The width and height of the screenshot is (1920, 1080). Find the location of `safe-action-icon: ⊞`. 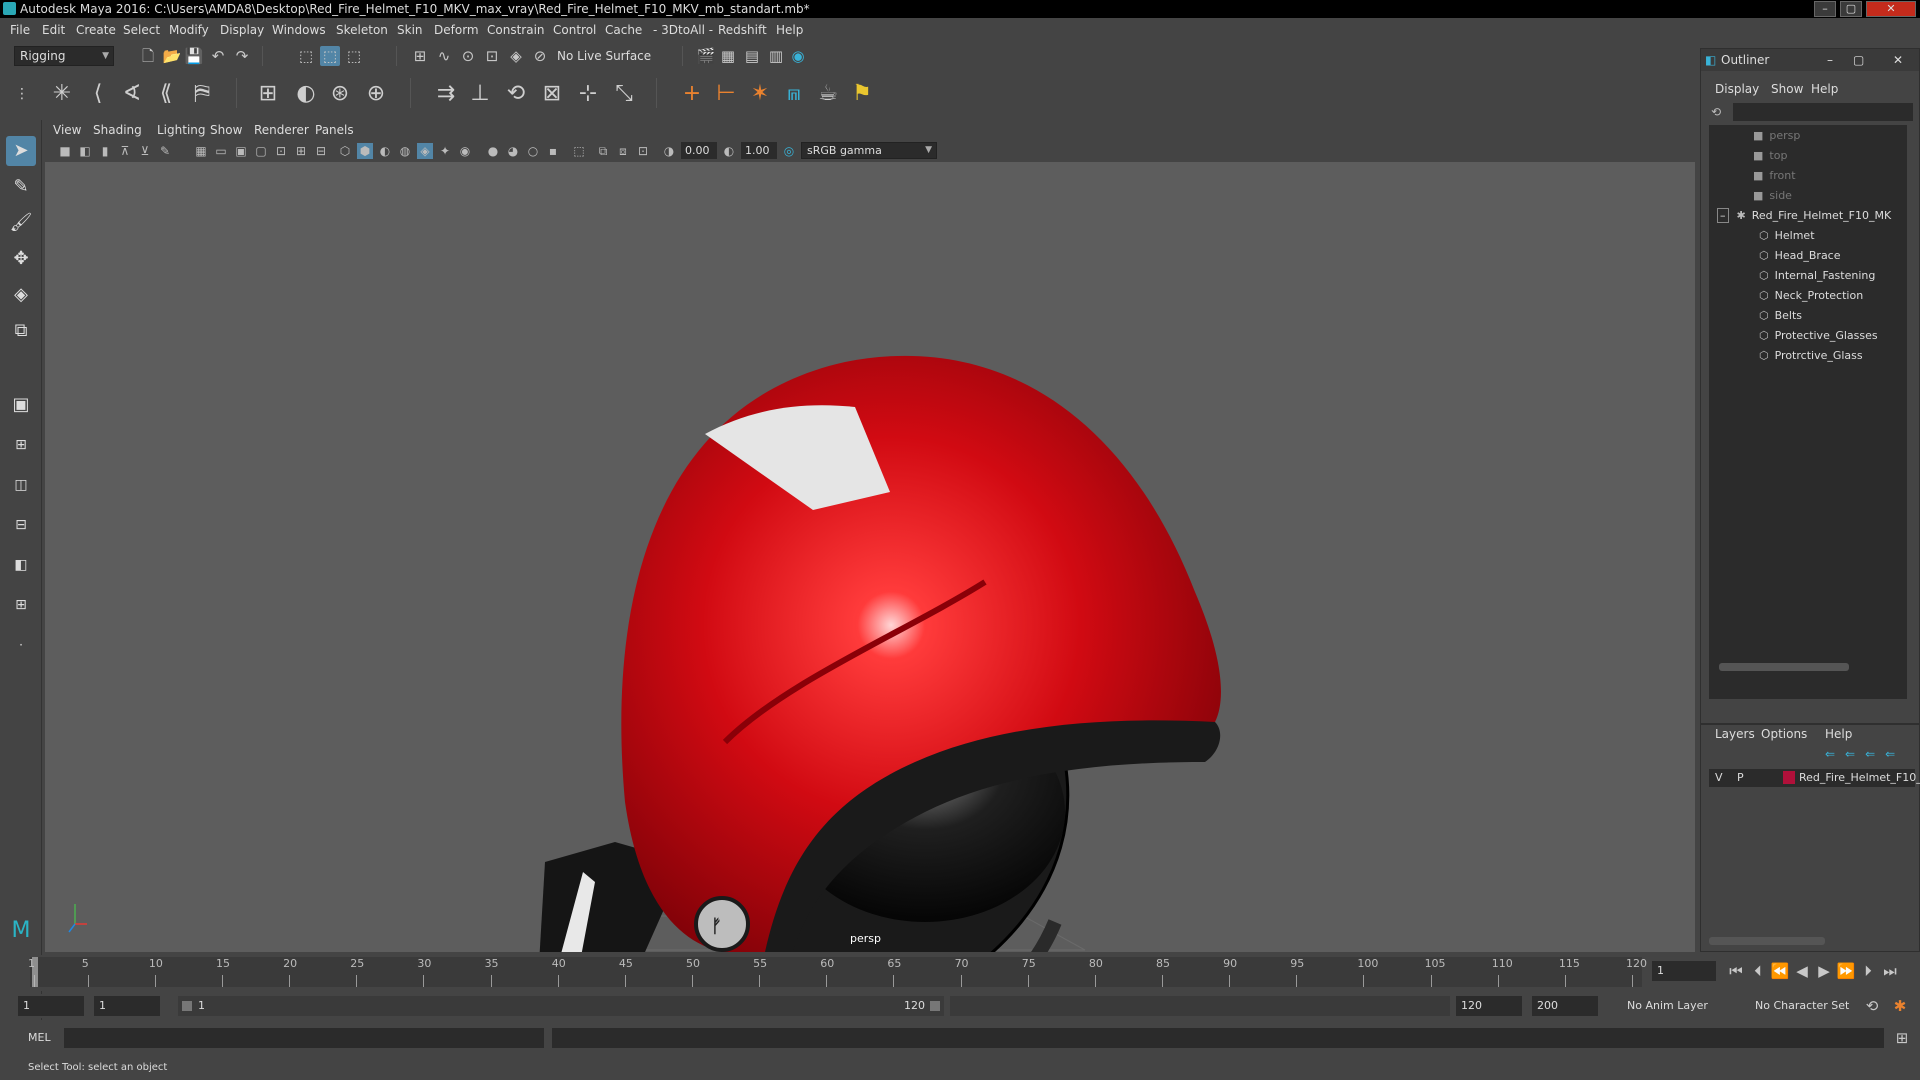

safe-action-icon: ⊞ is located at coordinates (301, 151).